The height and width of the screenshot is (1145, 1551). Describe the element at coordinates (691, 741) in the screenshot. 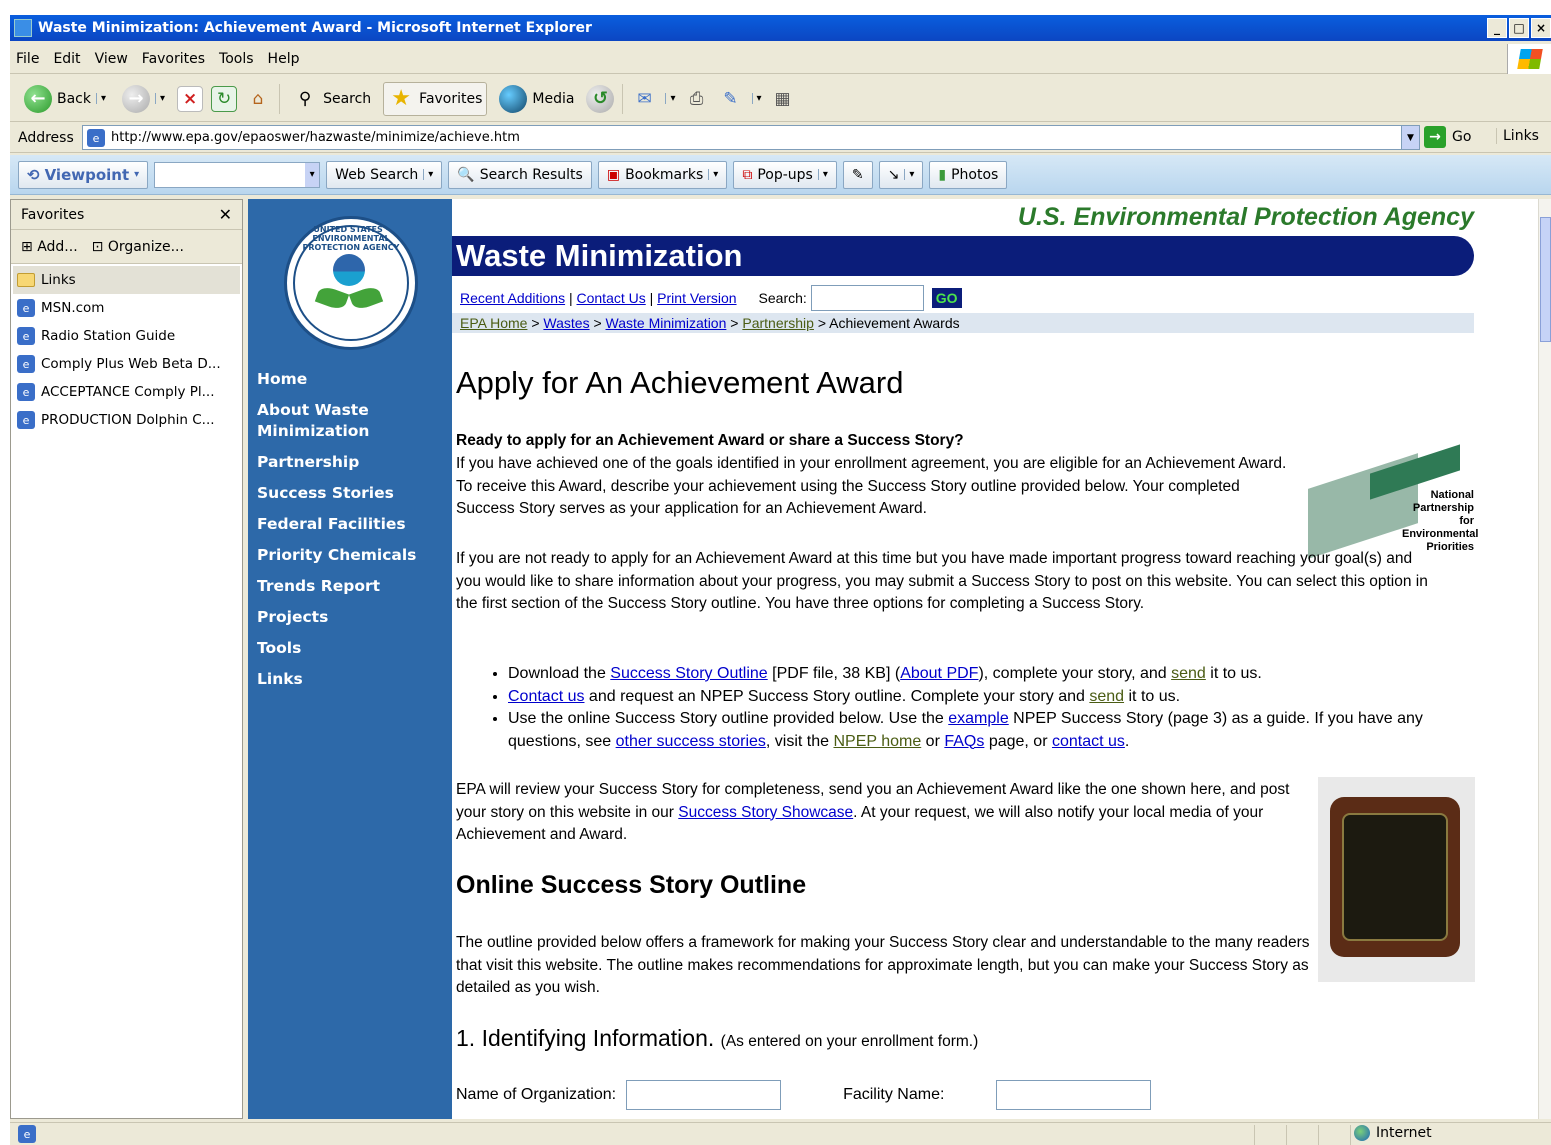

I see `other-success-stories-link: other success stories` at that location.